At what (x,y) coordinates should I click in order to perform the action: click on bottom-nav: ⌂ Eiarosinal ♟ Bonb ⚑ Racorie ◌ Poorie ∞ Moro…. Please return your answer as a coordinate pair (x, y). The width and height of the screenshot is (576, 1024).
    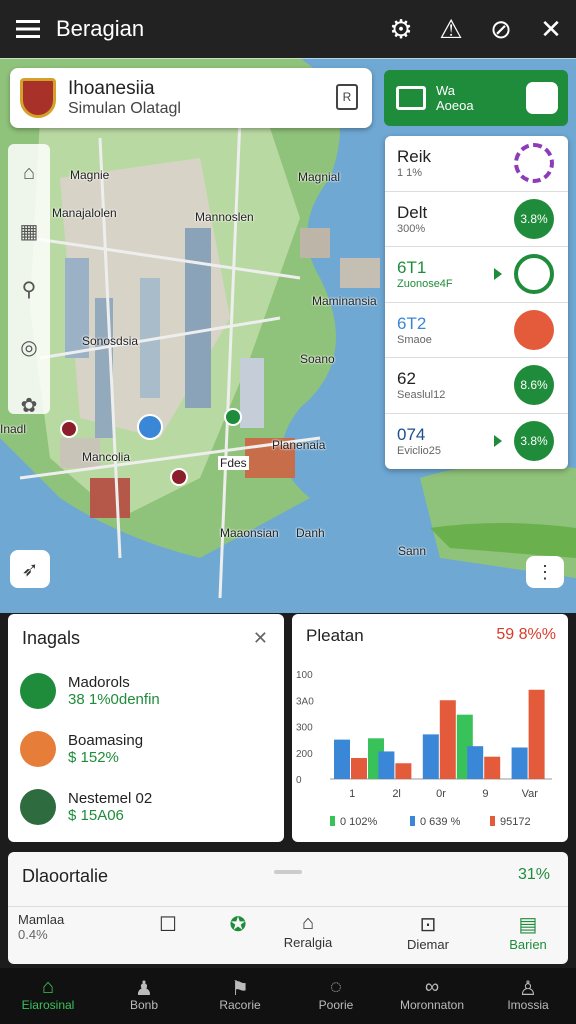
    Looking at the image, I should click on (288, 996).